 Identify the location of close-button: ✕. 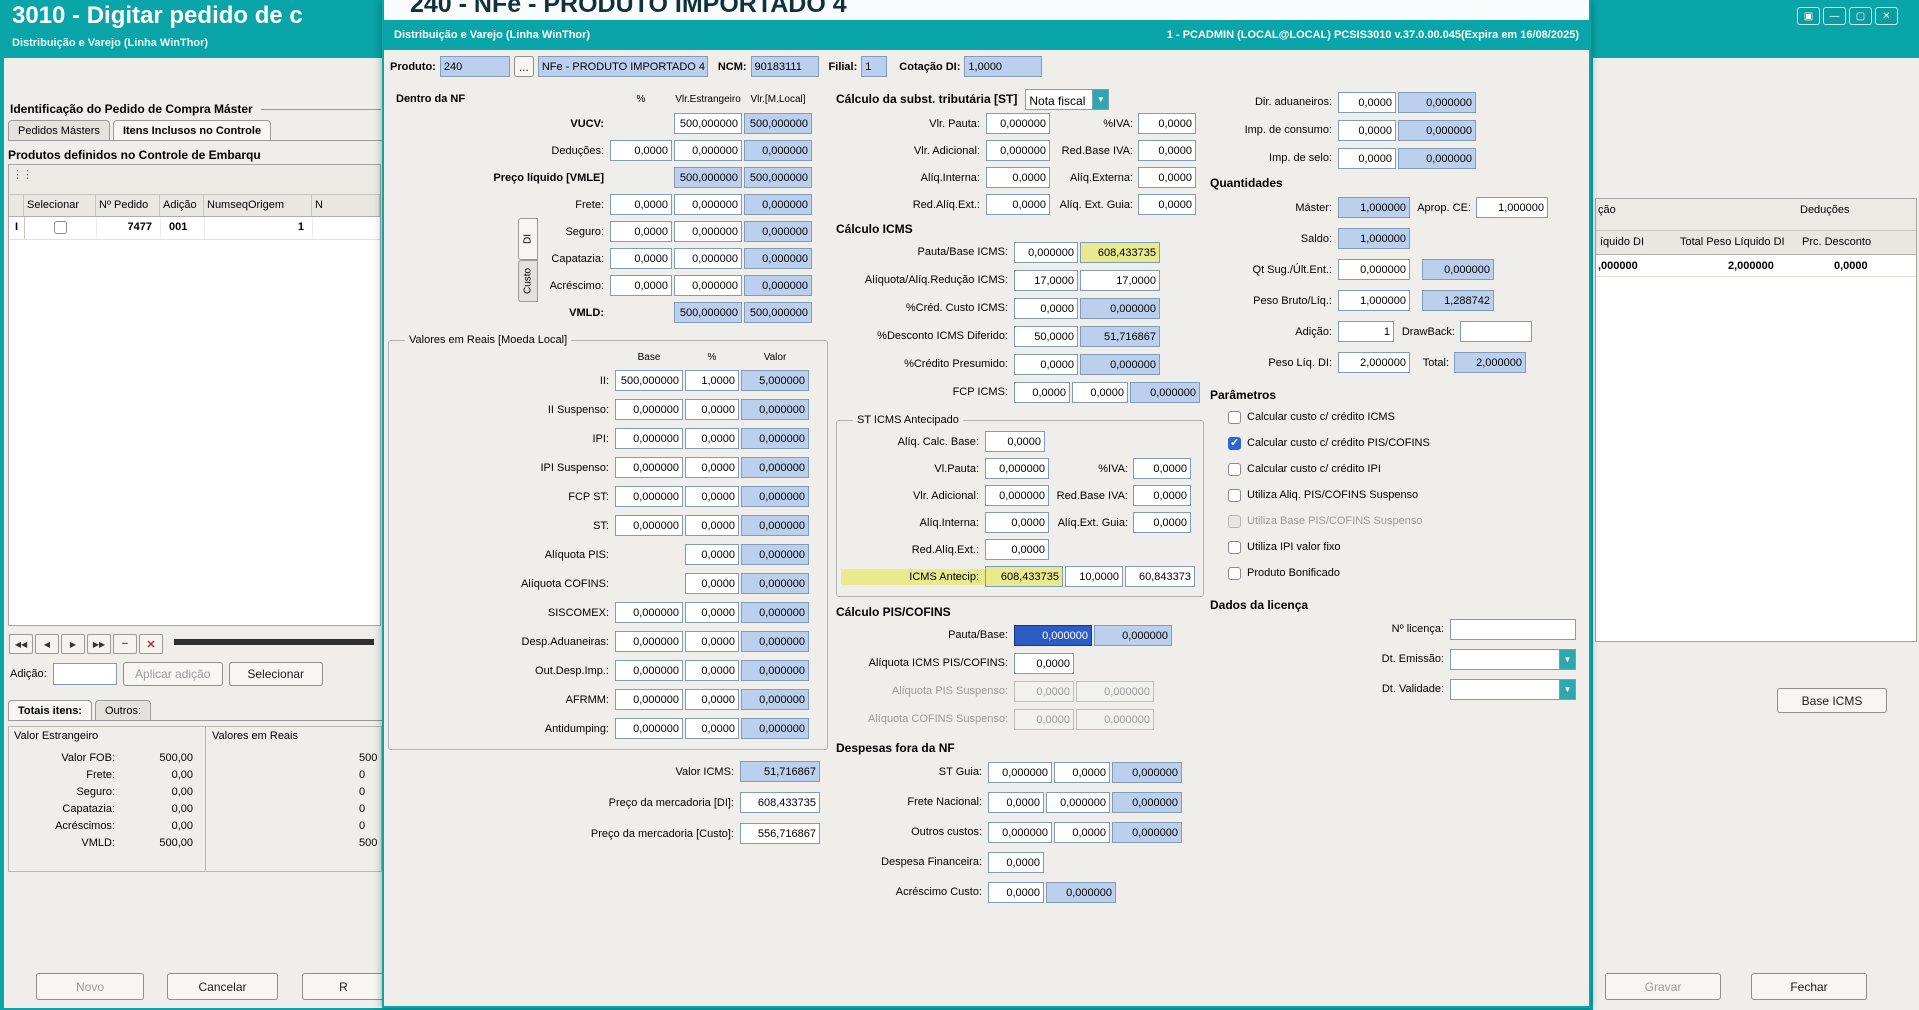
(1886, 16).